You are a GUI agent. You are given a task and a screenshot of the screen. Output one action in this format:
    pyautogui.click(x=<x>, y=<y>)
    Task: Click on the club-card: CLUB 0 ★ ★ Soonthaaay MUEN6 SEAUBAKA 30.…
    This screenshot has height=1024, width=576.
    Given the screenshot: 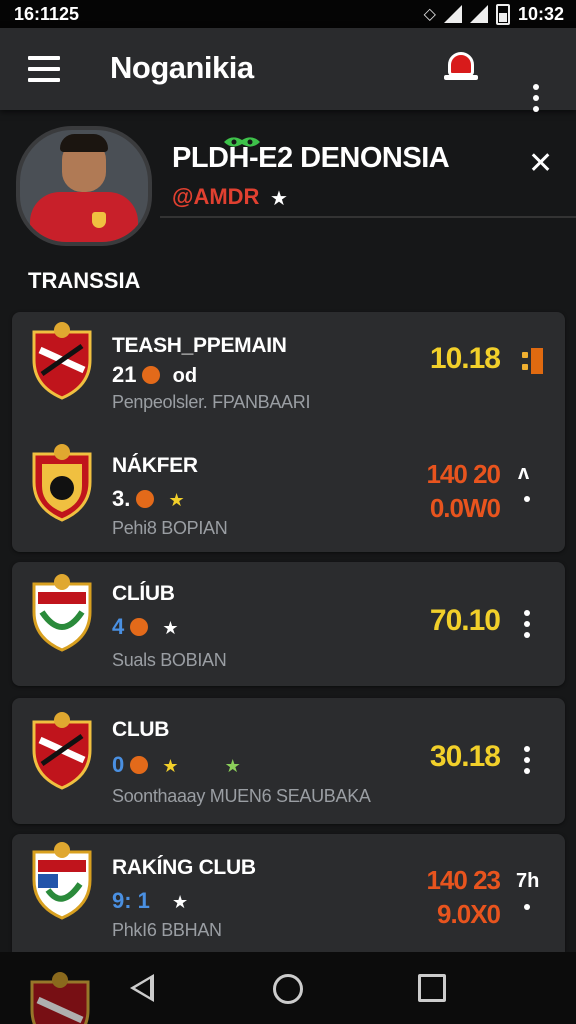 What is the action you would take?
    pyautogui.click(x=288, y=761)
    